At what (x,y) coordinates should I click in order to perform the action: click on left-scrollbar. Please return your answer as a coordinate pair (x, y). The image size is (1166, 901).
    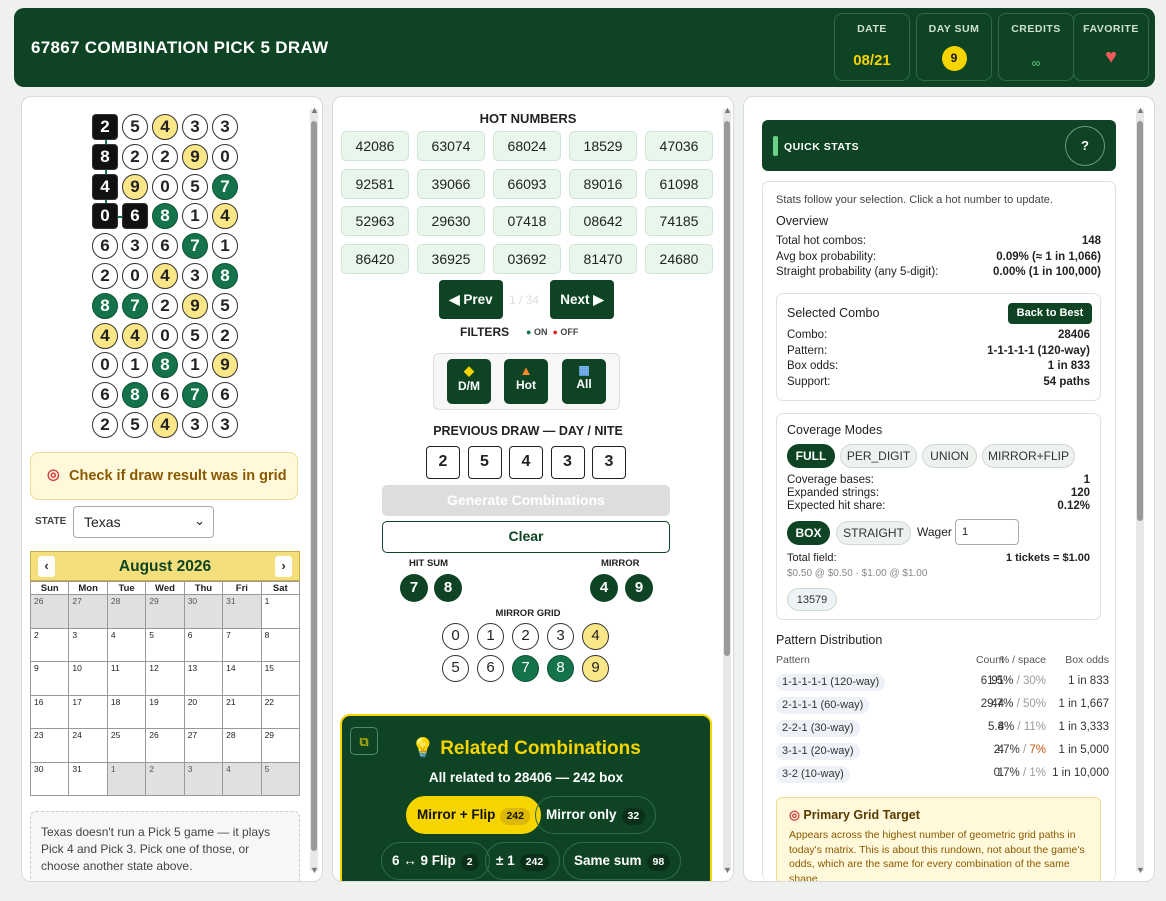
    Looking at the image, I should click on (314, 490).